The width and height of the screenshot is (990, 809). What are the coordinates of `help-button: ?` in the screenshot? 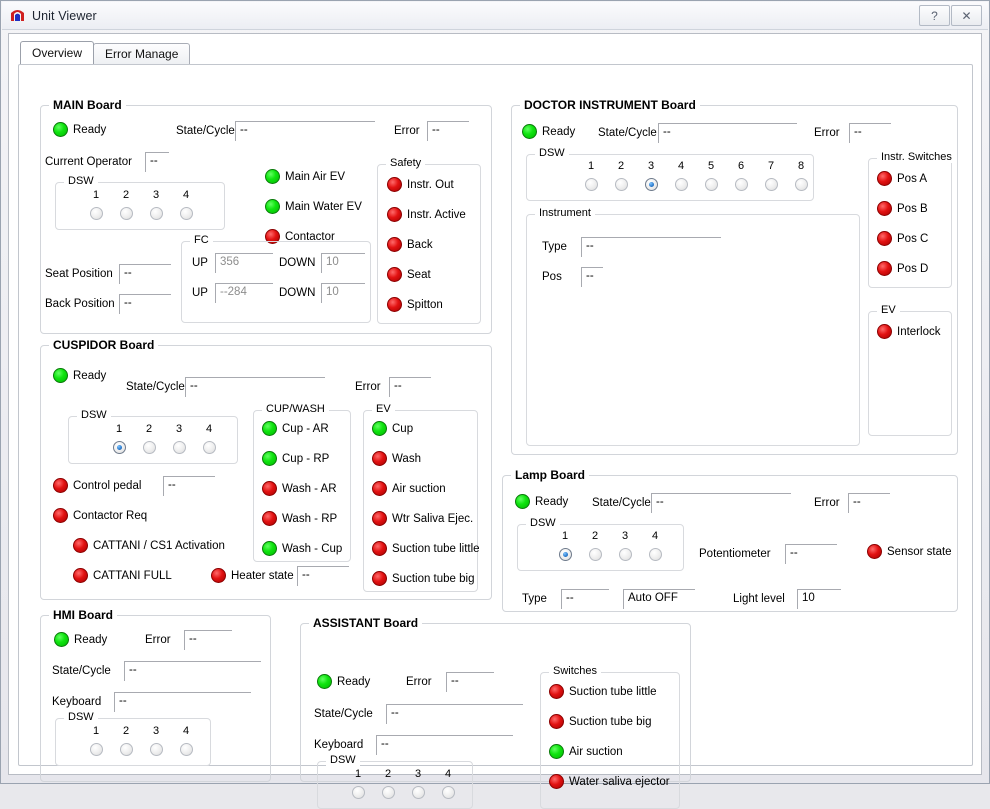 It's located at (934, 15).